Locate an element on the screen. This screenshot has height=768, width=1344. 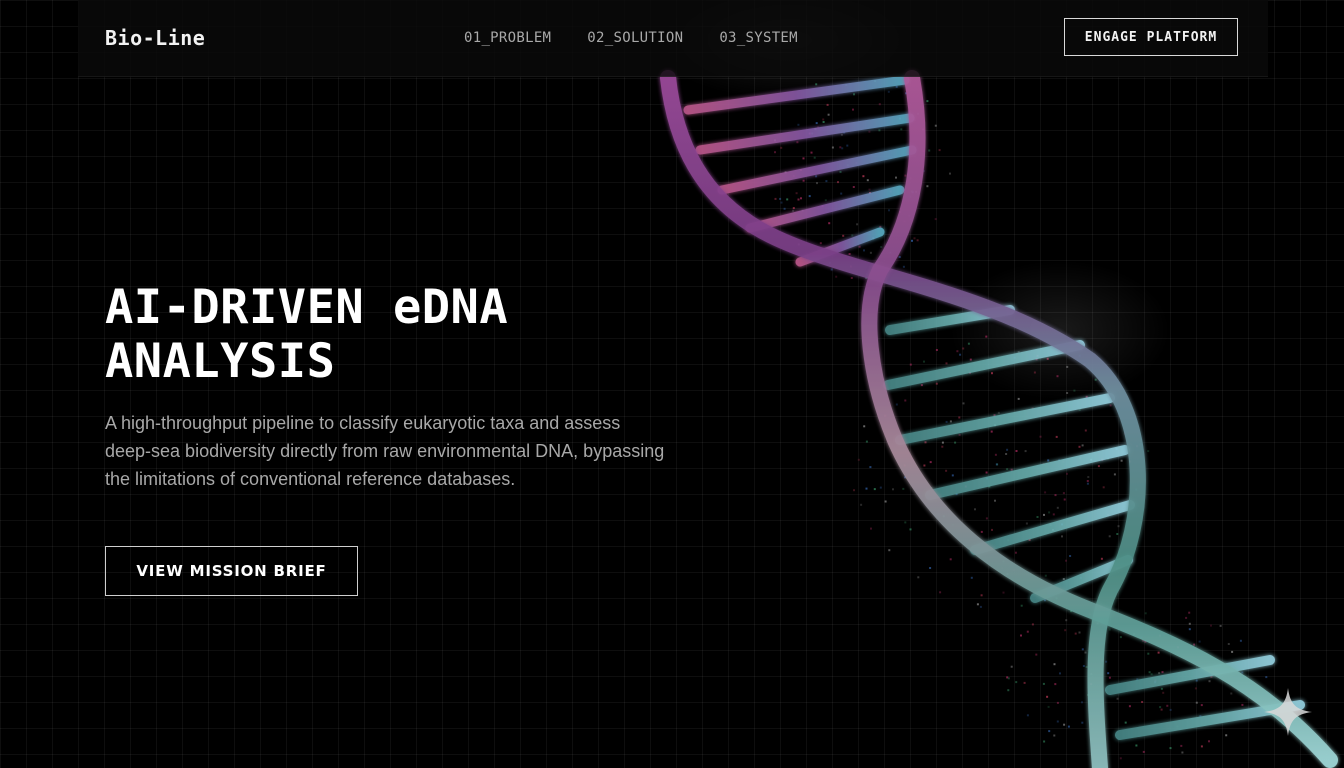
nav-link-system: 03_SYSTEM is located at coordinates (758, 38).